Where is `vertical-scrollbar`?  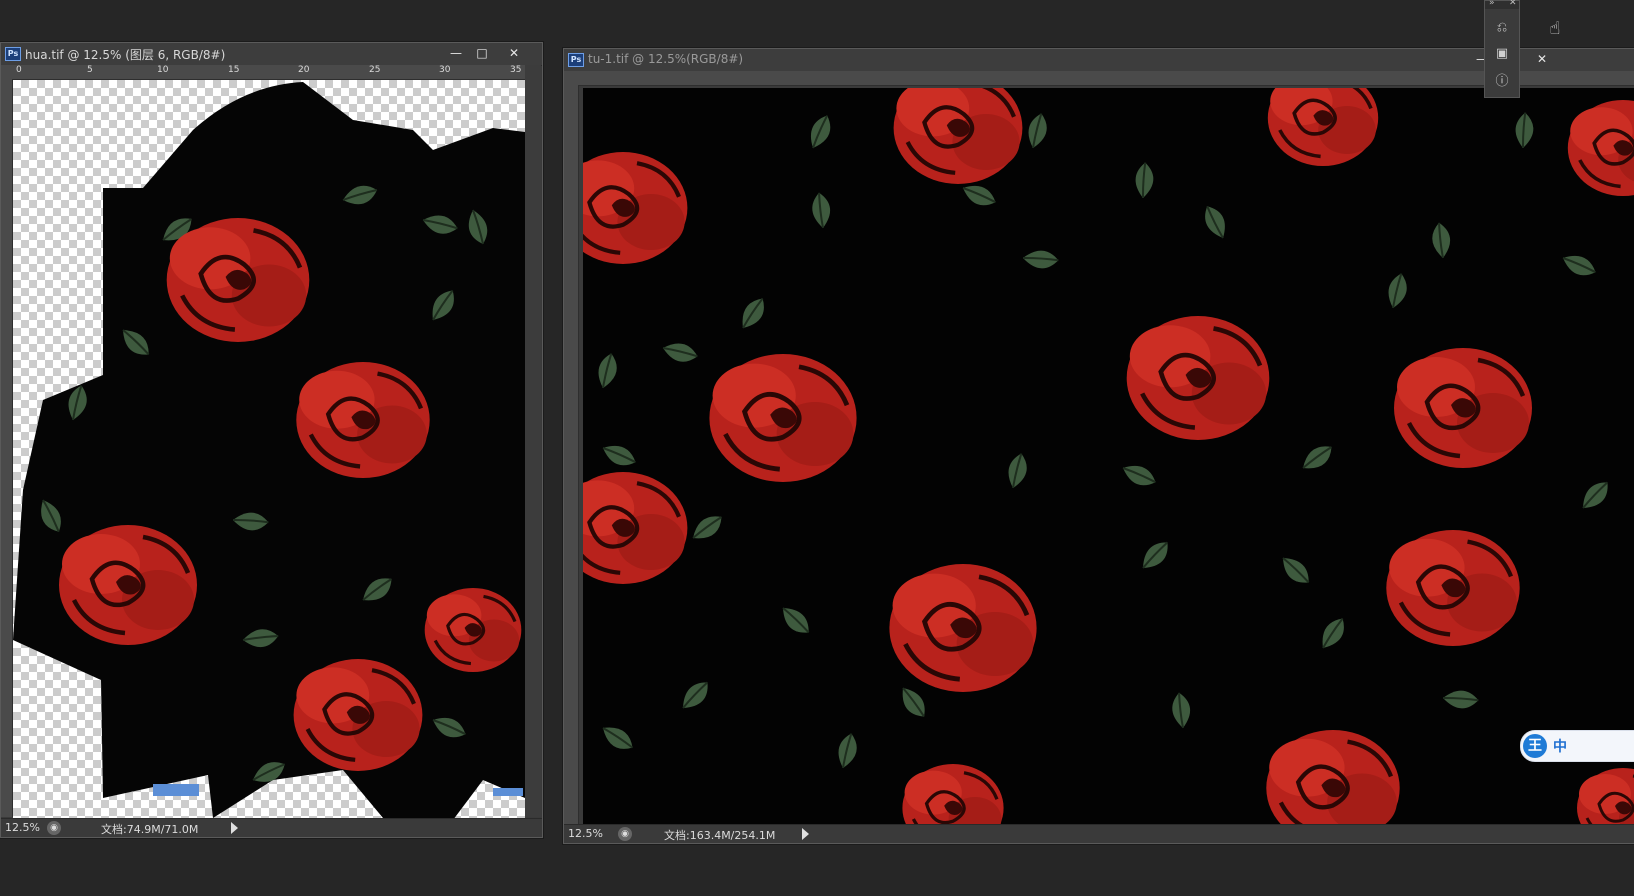 vertical-scrollbar is located at coordinates (533, 441).